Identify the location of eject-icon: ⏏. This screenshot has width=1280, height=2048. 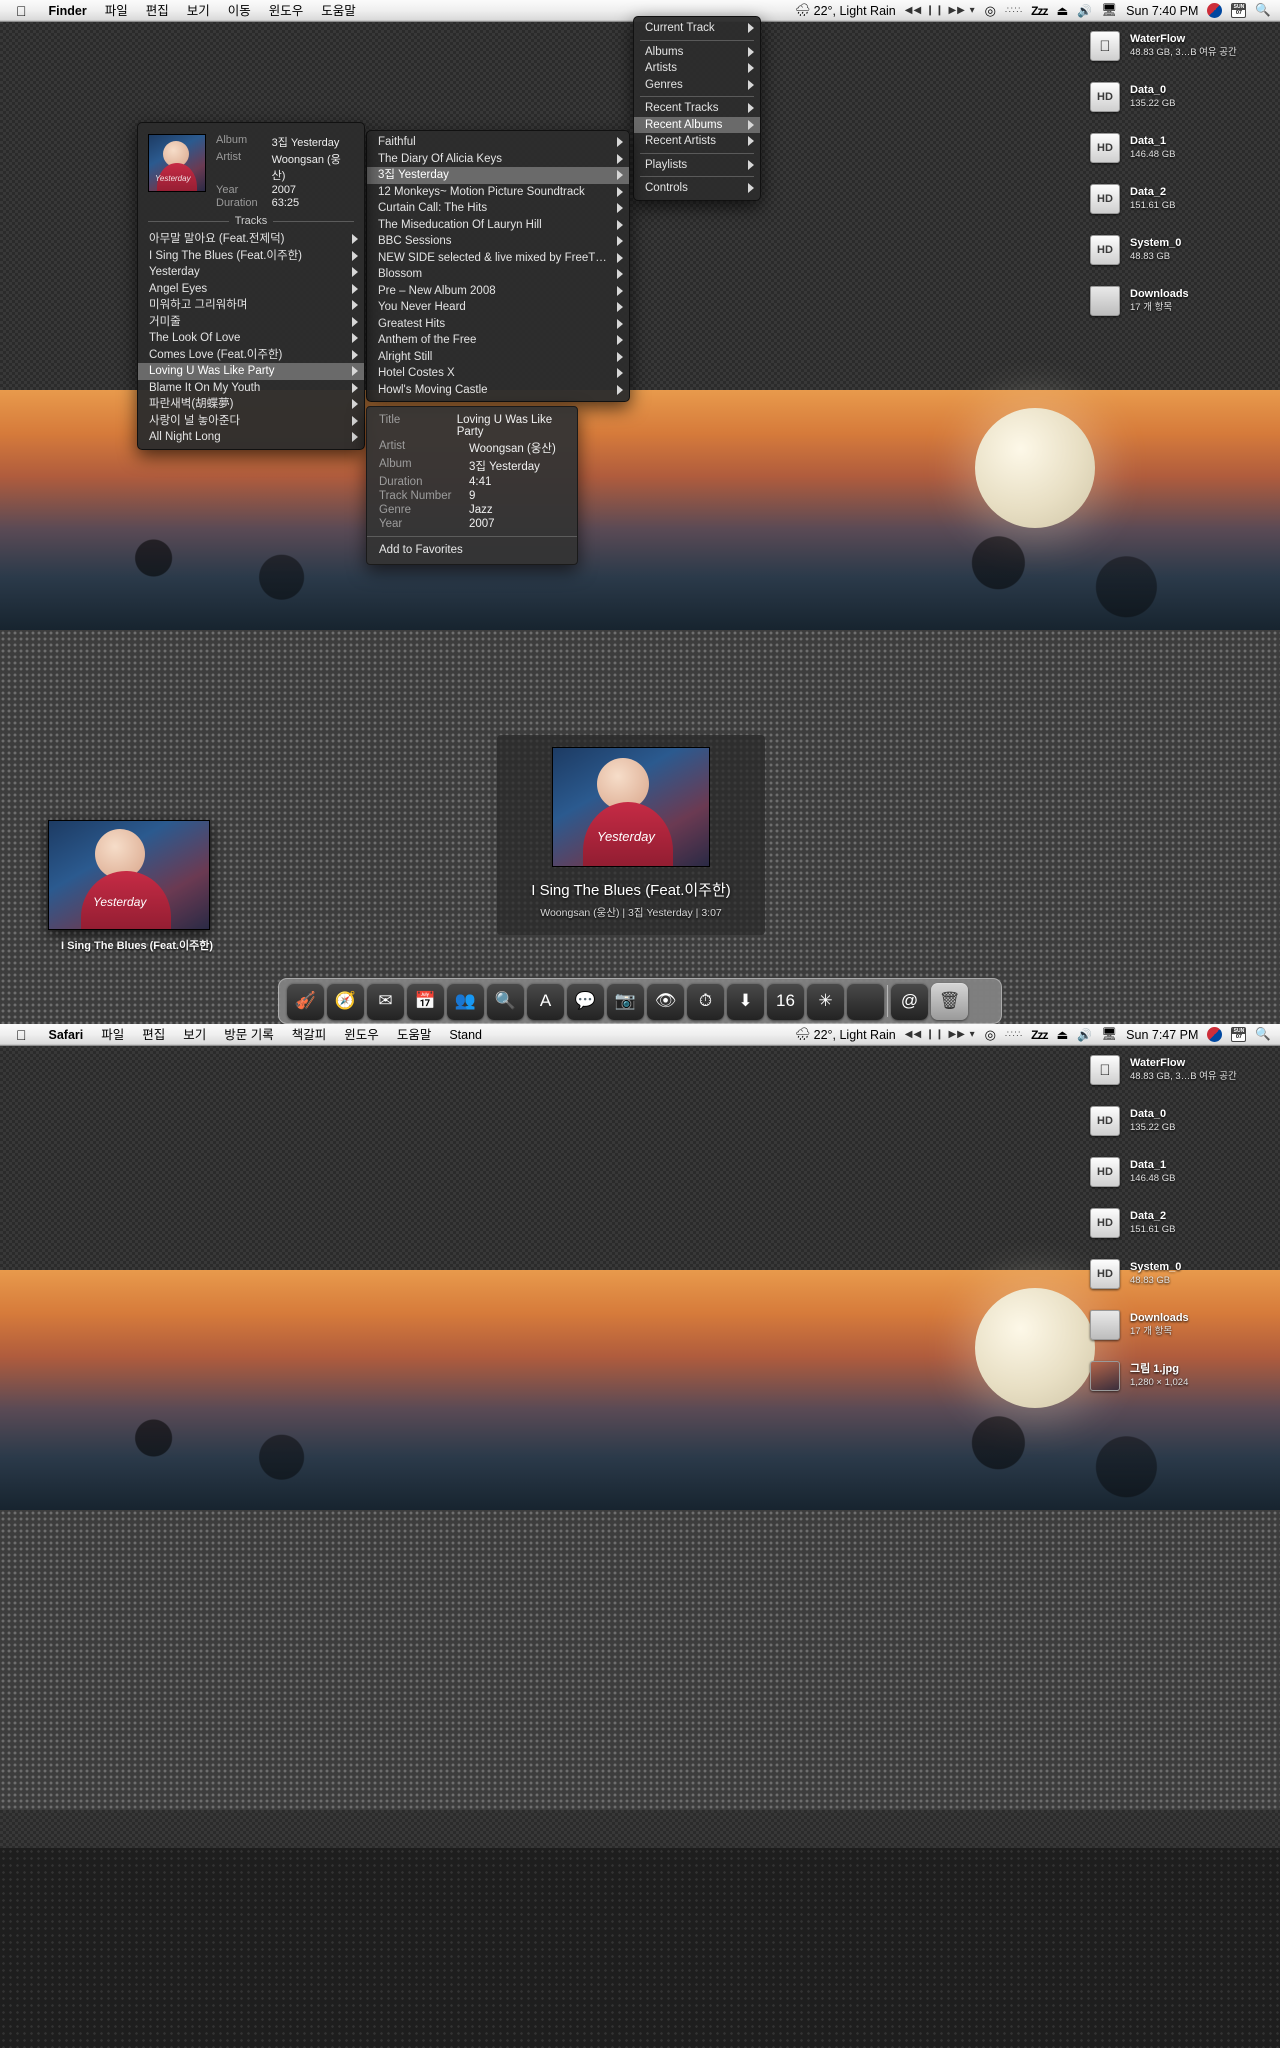
(1063, 10).